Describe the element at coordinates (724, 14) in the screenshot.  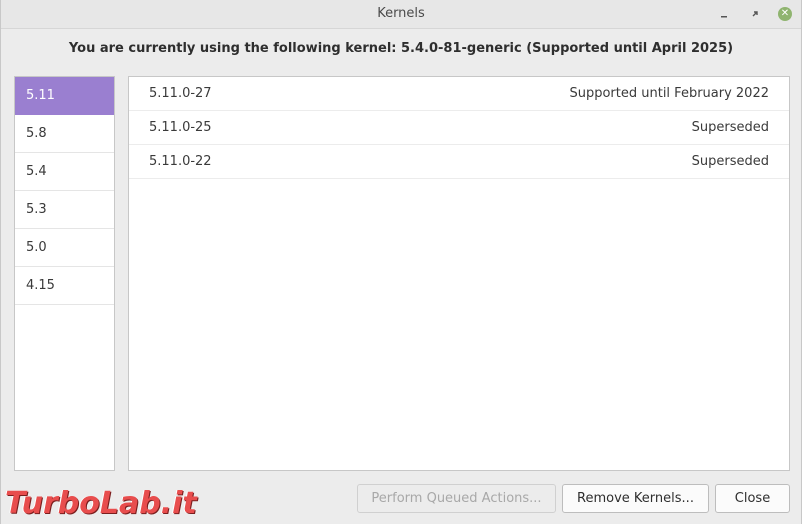
I see `minimize-button` at that location.